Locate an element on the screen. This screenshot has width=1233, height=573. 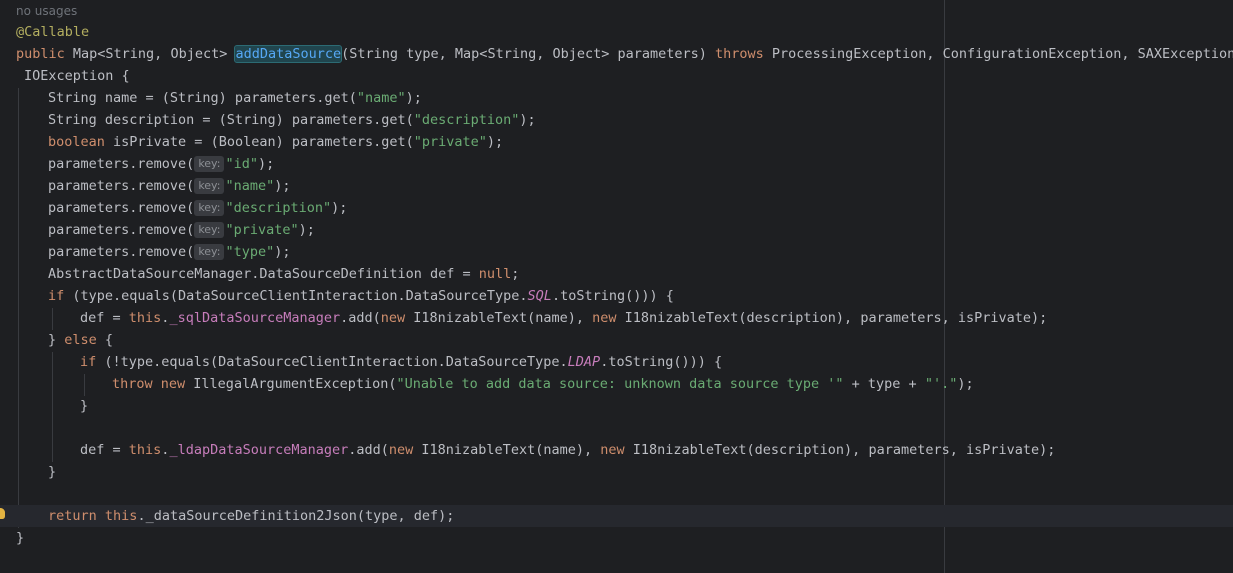
code-line: IOException { is located at coordinates (77, 76).